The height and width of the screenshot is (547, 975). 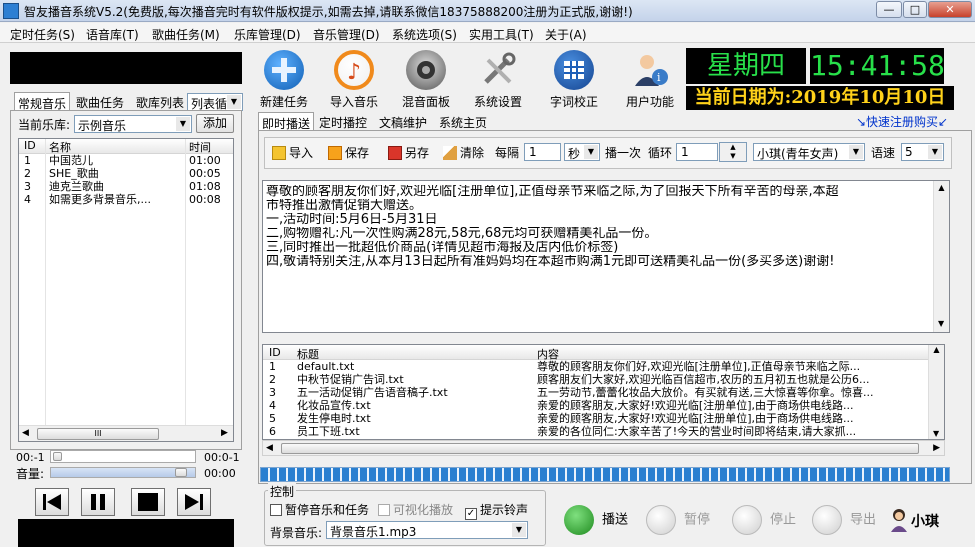 I want to click on menu-tools: 实用工具(T), so click(x=501, y=34).